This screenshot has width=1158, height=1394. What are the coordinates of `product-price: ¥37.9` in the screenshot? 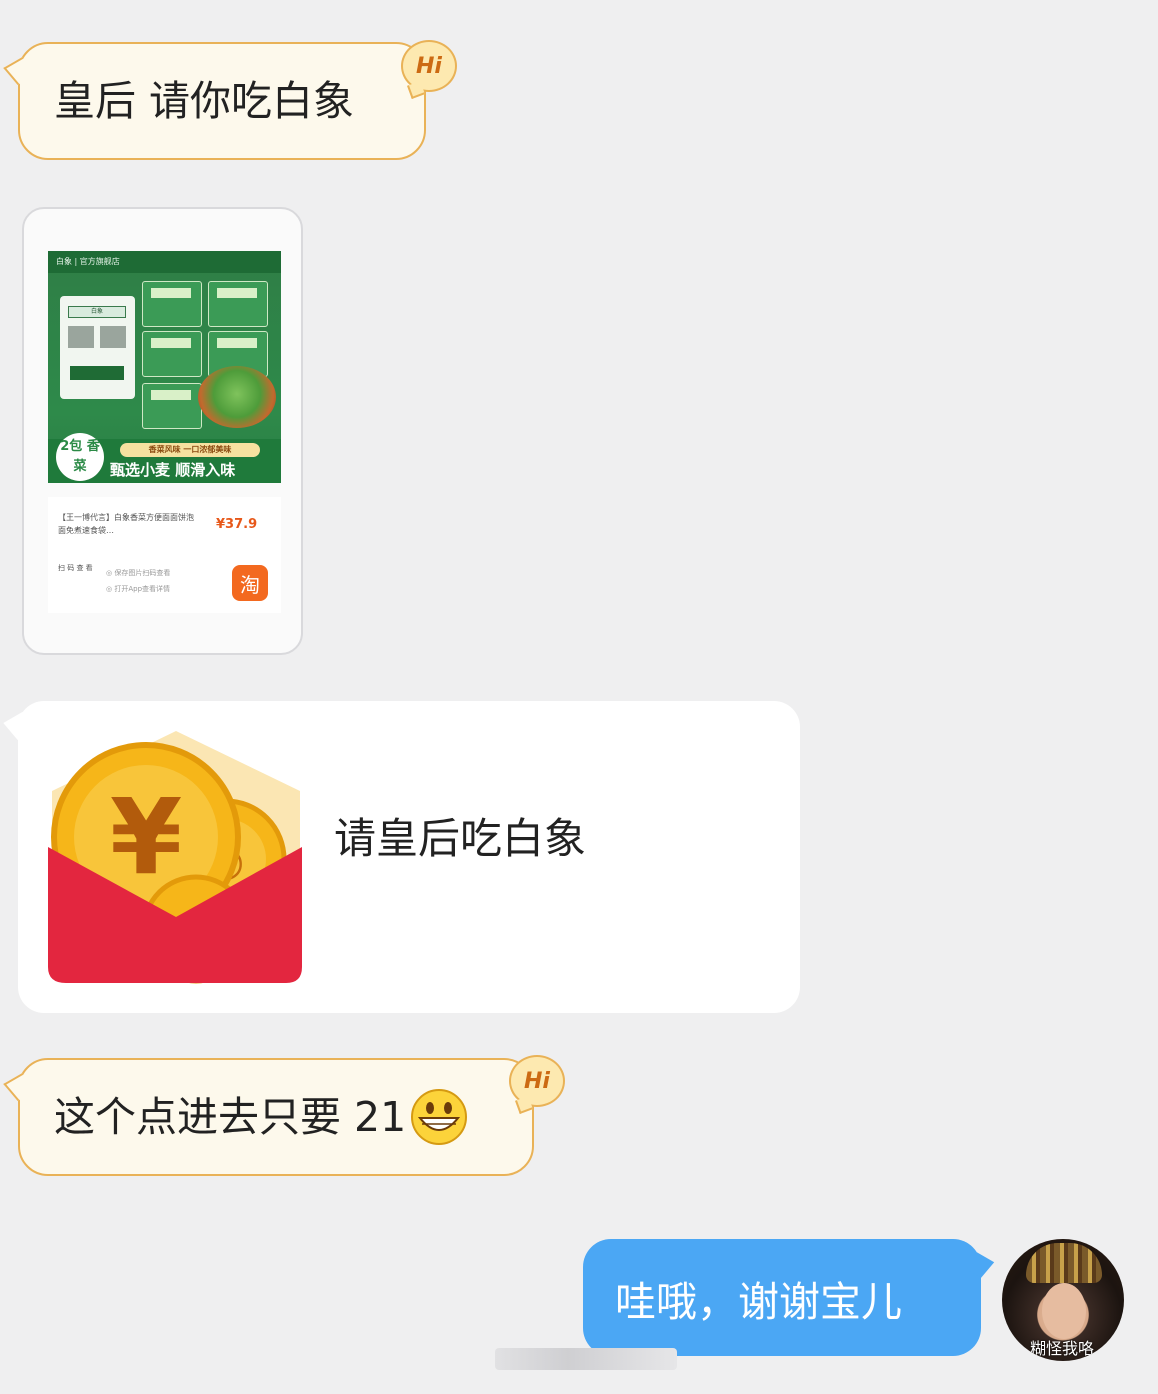 It's located at (237, 524).